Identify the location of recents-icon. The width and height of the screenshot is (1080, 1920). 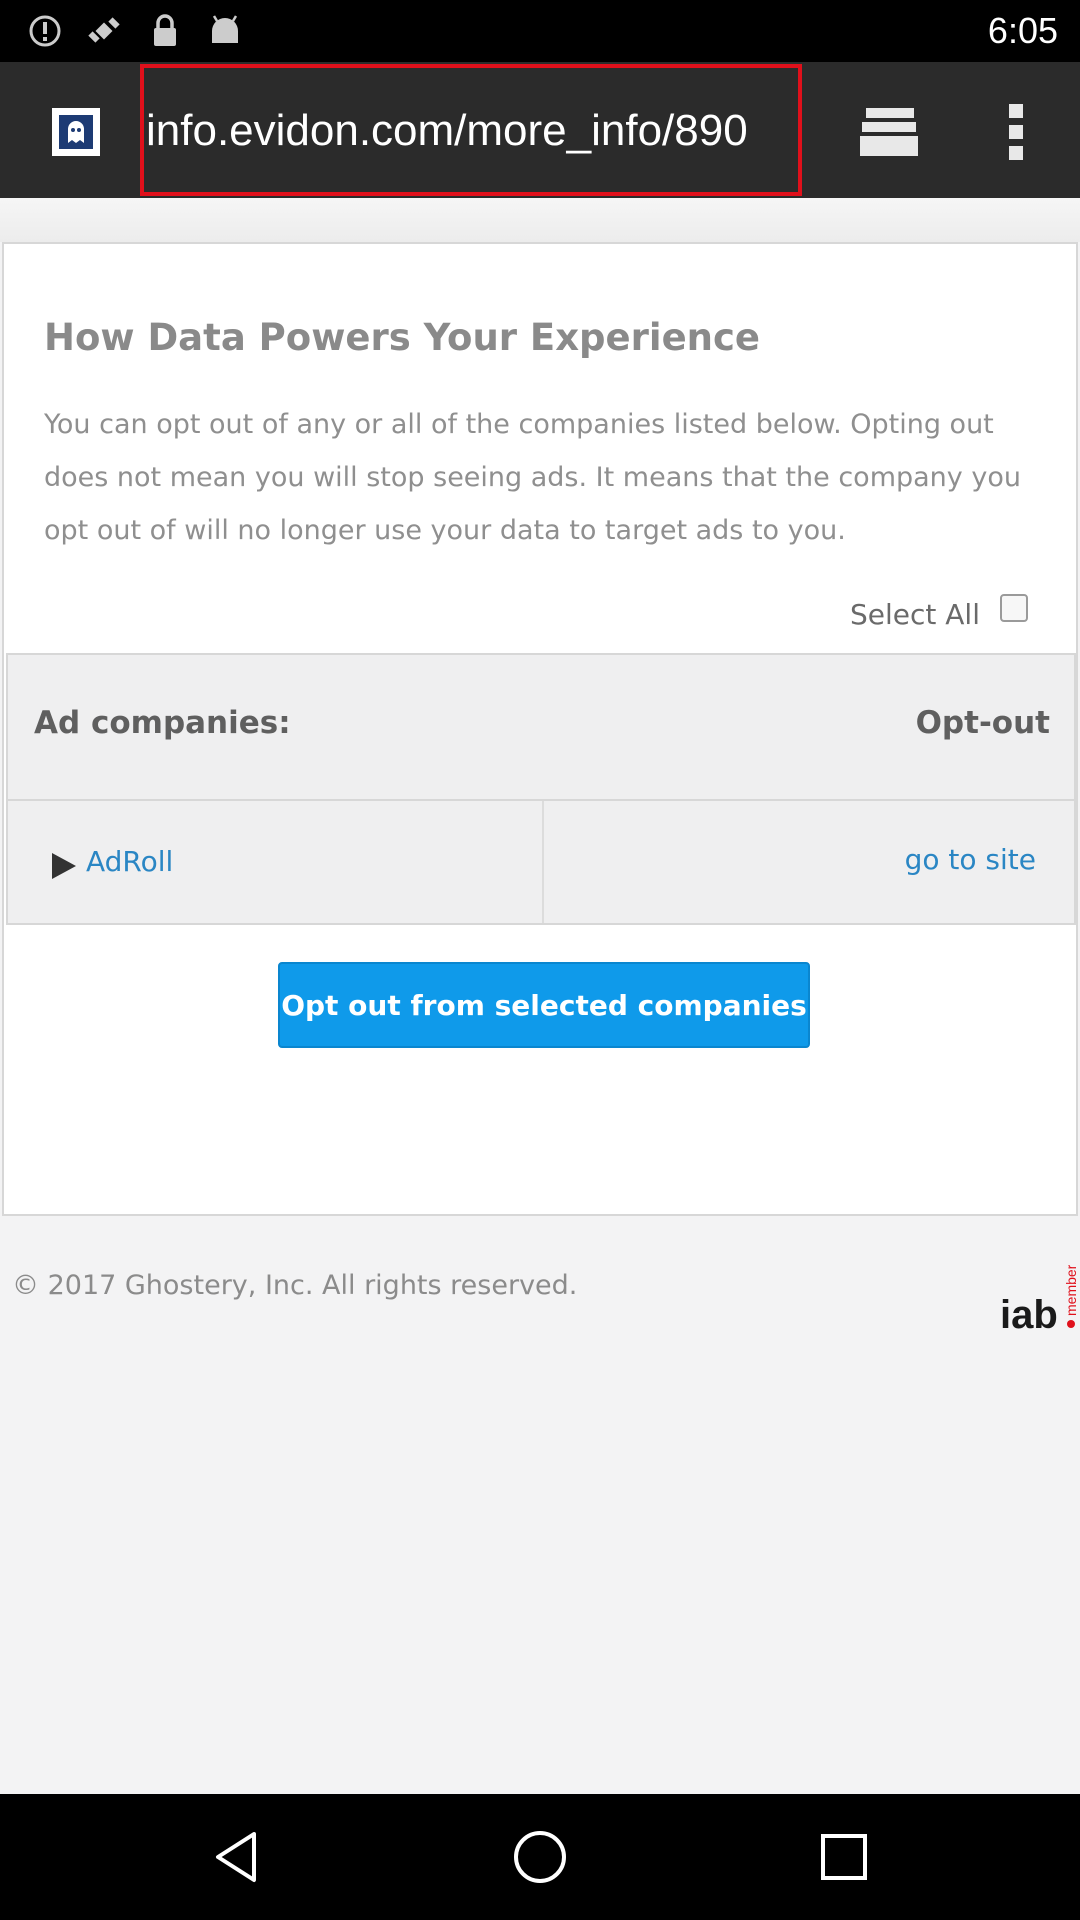
(844, 1857).